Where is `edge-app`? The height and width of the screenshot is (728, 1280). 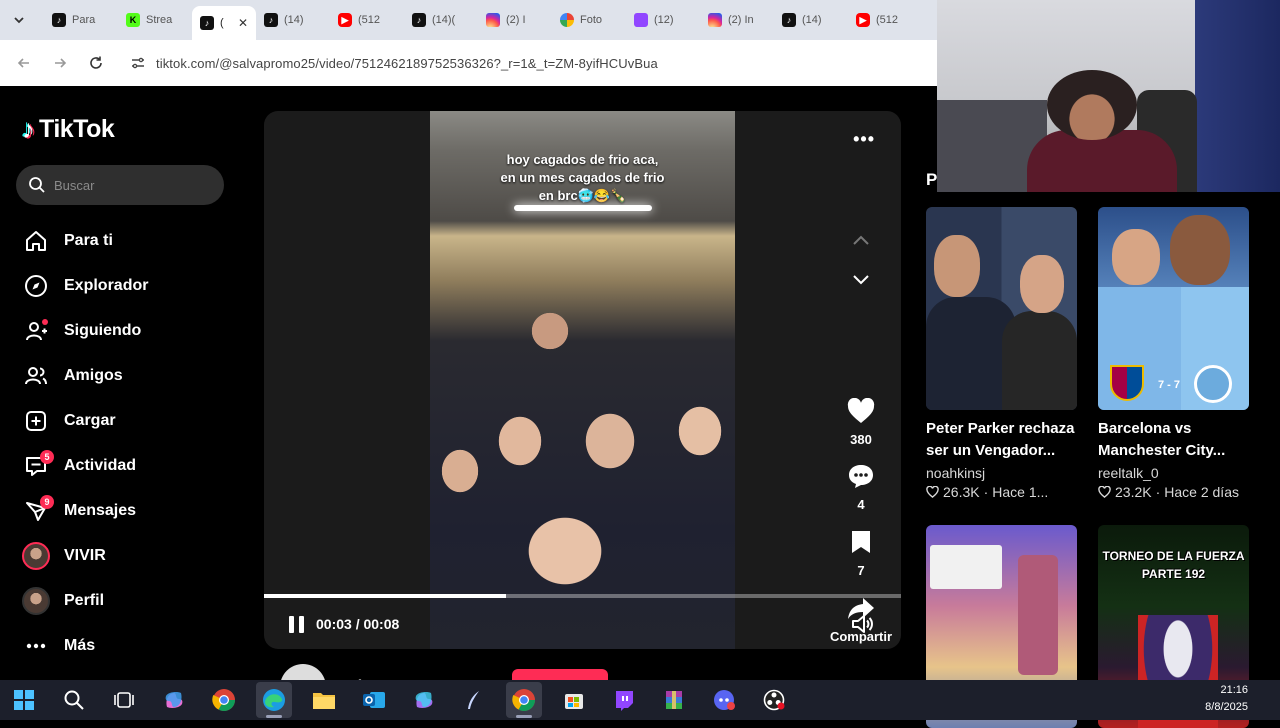
edge-app is located at coordinates (274, 700).